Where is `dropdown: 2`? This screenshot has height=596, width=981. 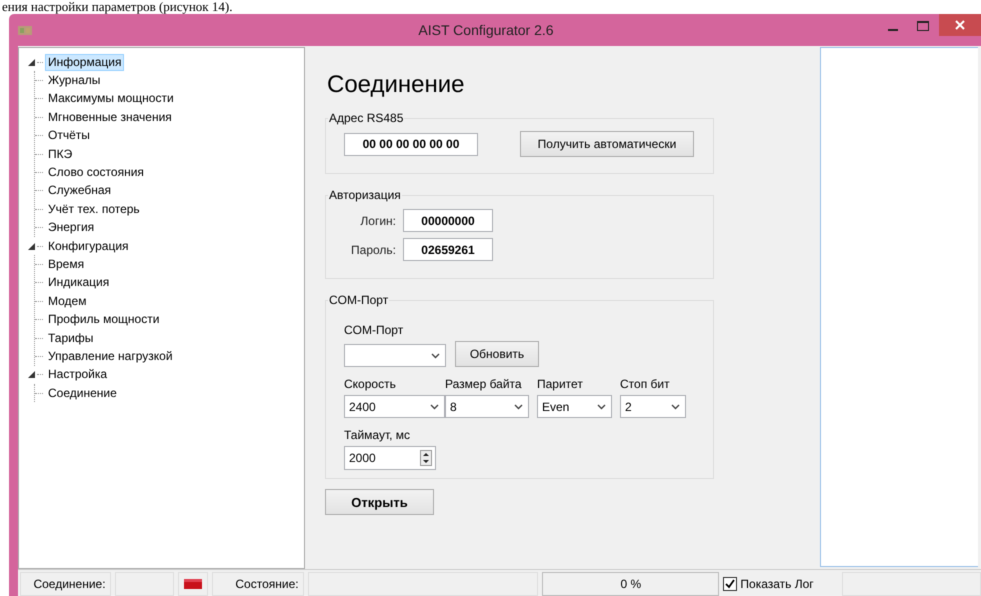 dropdown: 2 is located at coordinates (653, 406).